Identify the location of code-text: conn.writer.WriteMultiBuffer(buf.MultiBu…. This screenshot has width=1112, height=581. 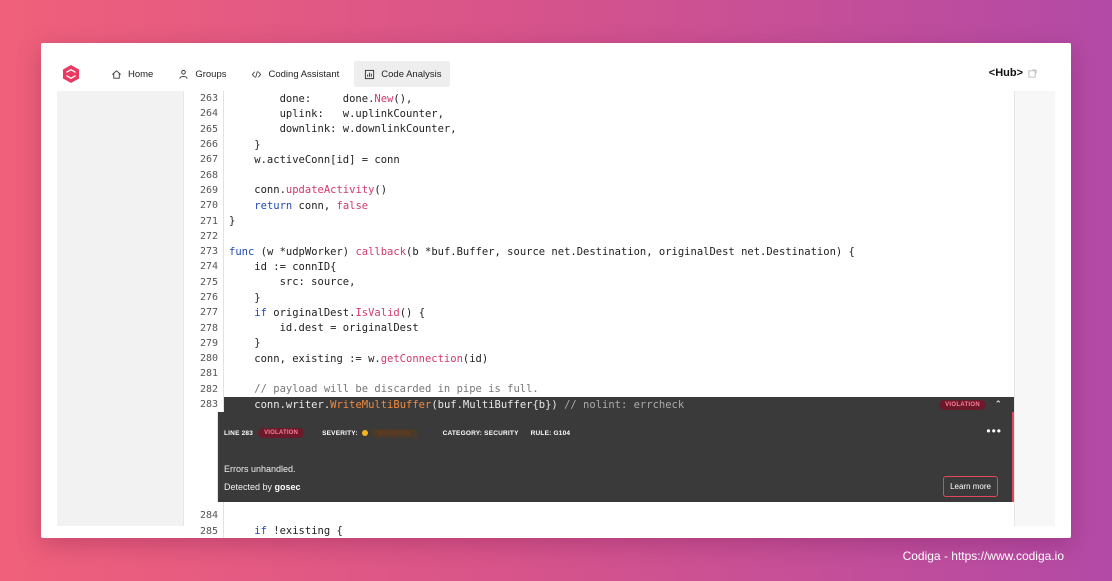
(454, 405).